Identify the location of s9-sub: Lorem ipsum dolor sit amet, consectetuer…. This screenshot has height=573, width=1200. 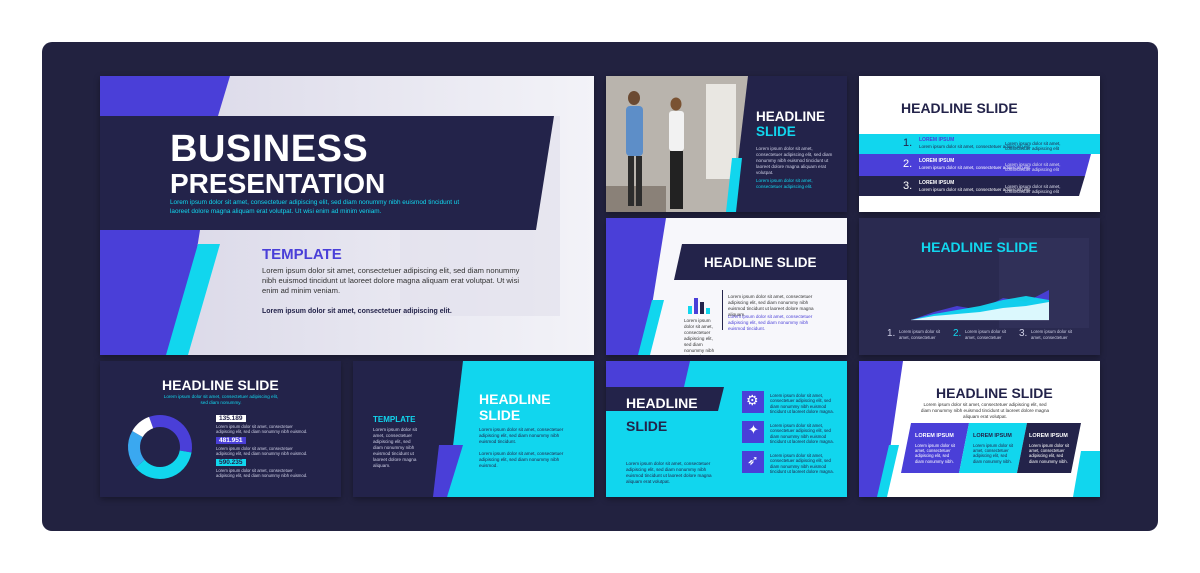
(985, 410).